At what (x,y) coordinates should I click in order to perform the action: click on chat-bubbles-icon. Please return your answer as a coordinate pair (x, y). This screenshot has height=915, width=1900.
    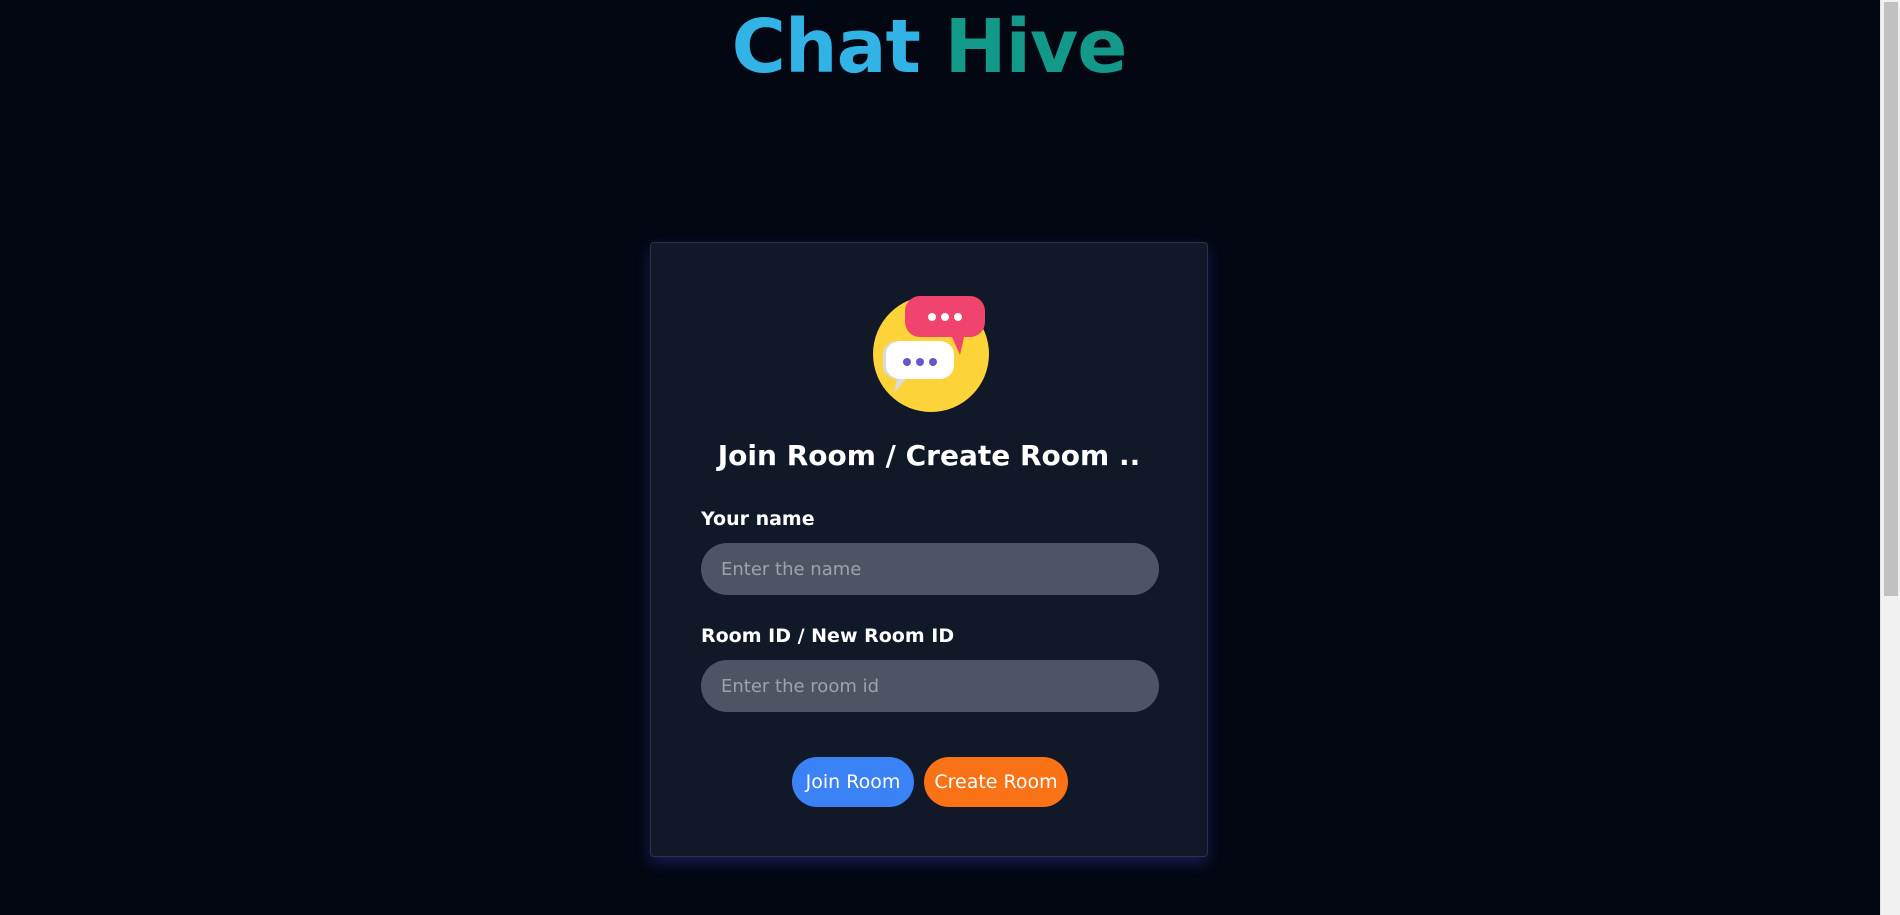
    Looking at the image, I should click on (931, 354).